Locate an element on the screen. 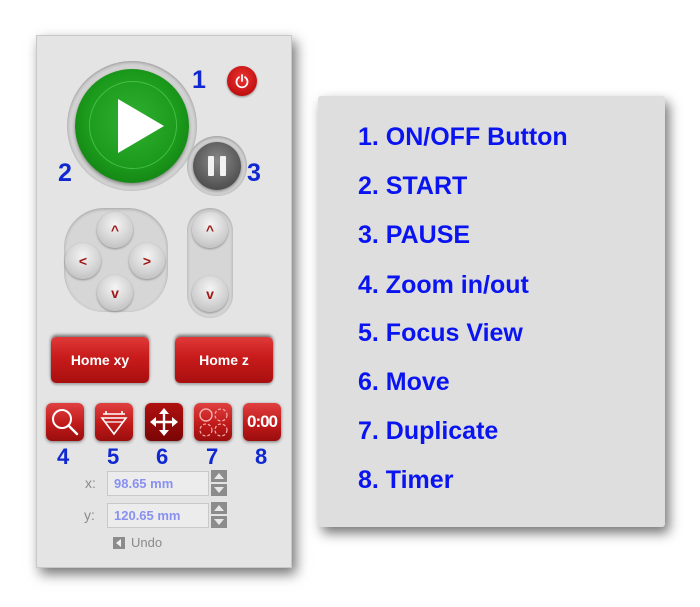 This screenshot has height=607, width=700. duplicate-icon is located at coordinates (213, 422).